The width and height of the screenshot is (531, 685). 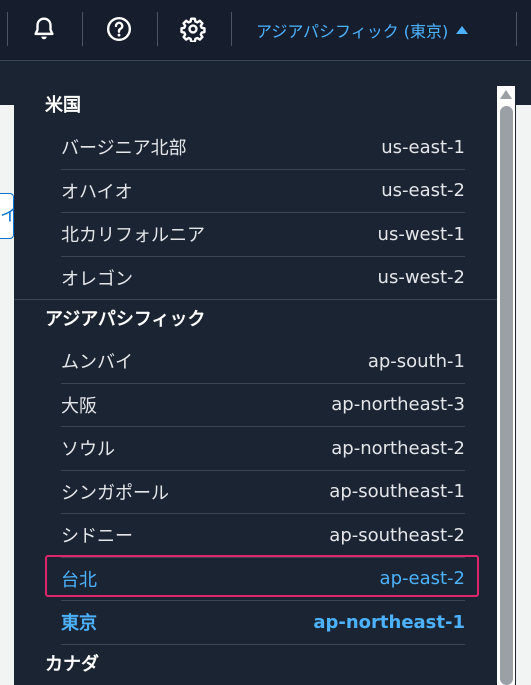 I want to click on region-code: ap-southeast-2, so click(x=397, y=535).